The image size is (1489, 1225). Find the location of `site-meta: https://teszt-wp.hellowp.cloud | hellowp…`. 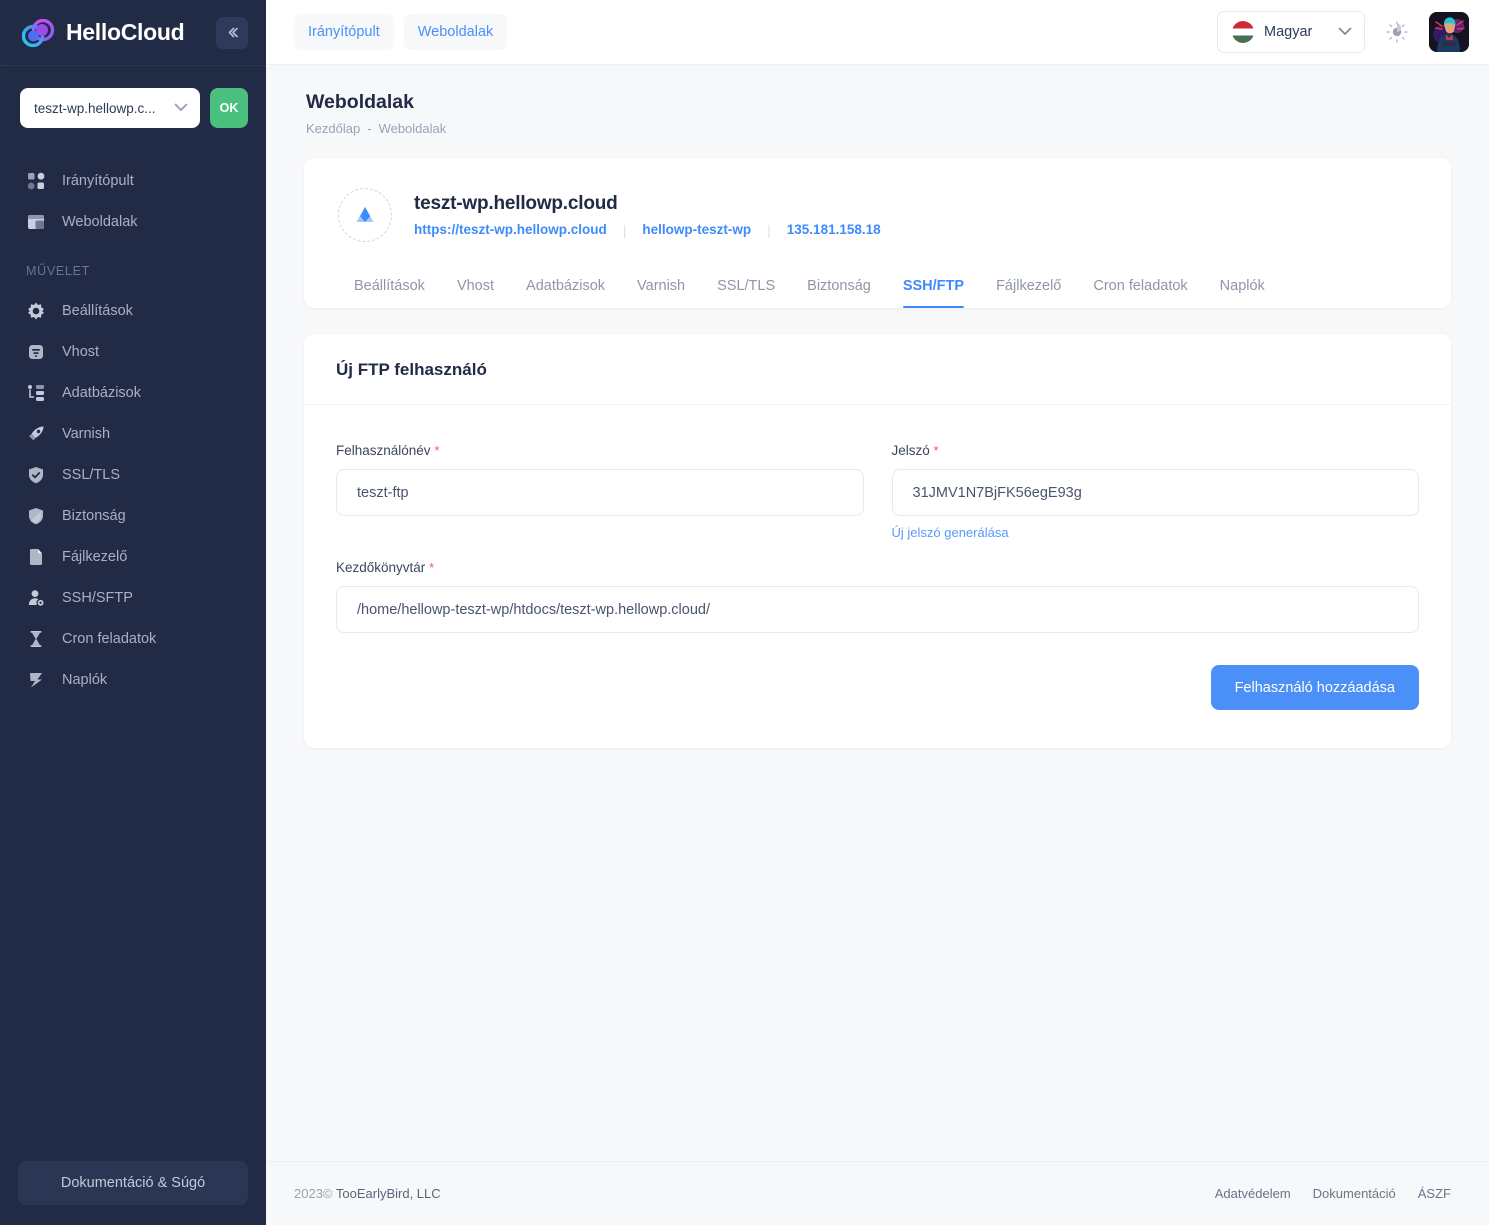

site-meta: https://teszt-wp.hellowp.cloud | hellowp… is located at coordinates (647, 230).